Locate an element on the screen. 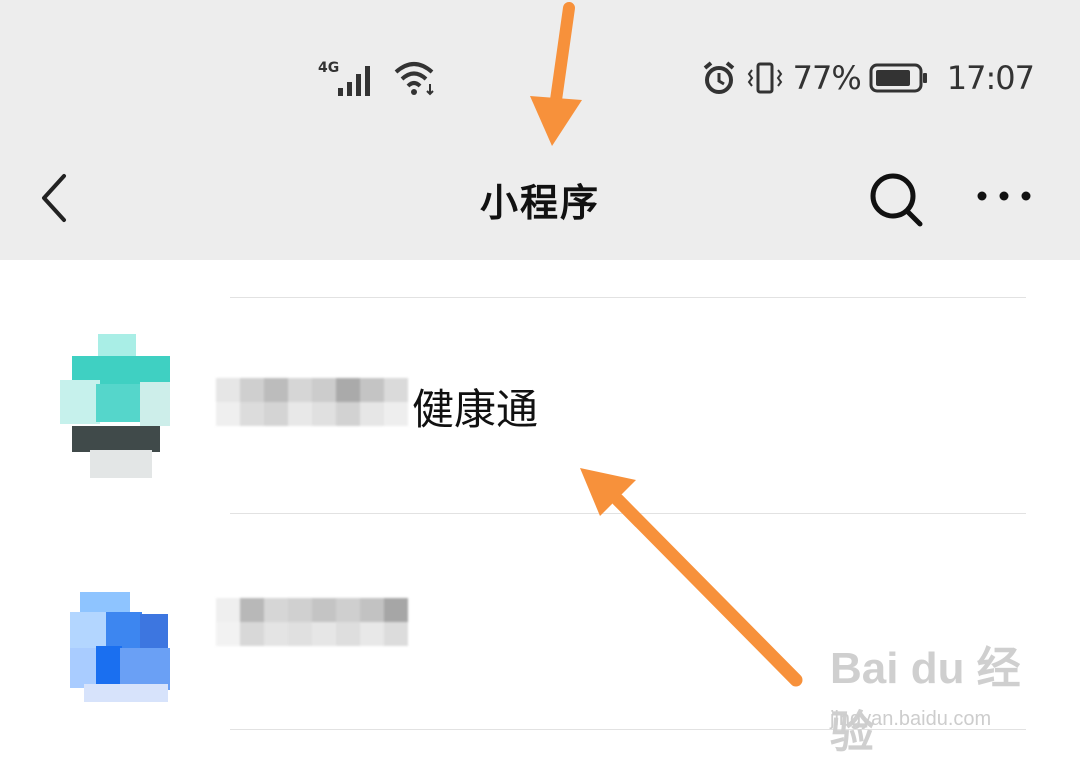 The image size is (1080, 760). alarm-icon is located at coordinates (718, 77).